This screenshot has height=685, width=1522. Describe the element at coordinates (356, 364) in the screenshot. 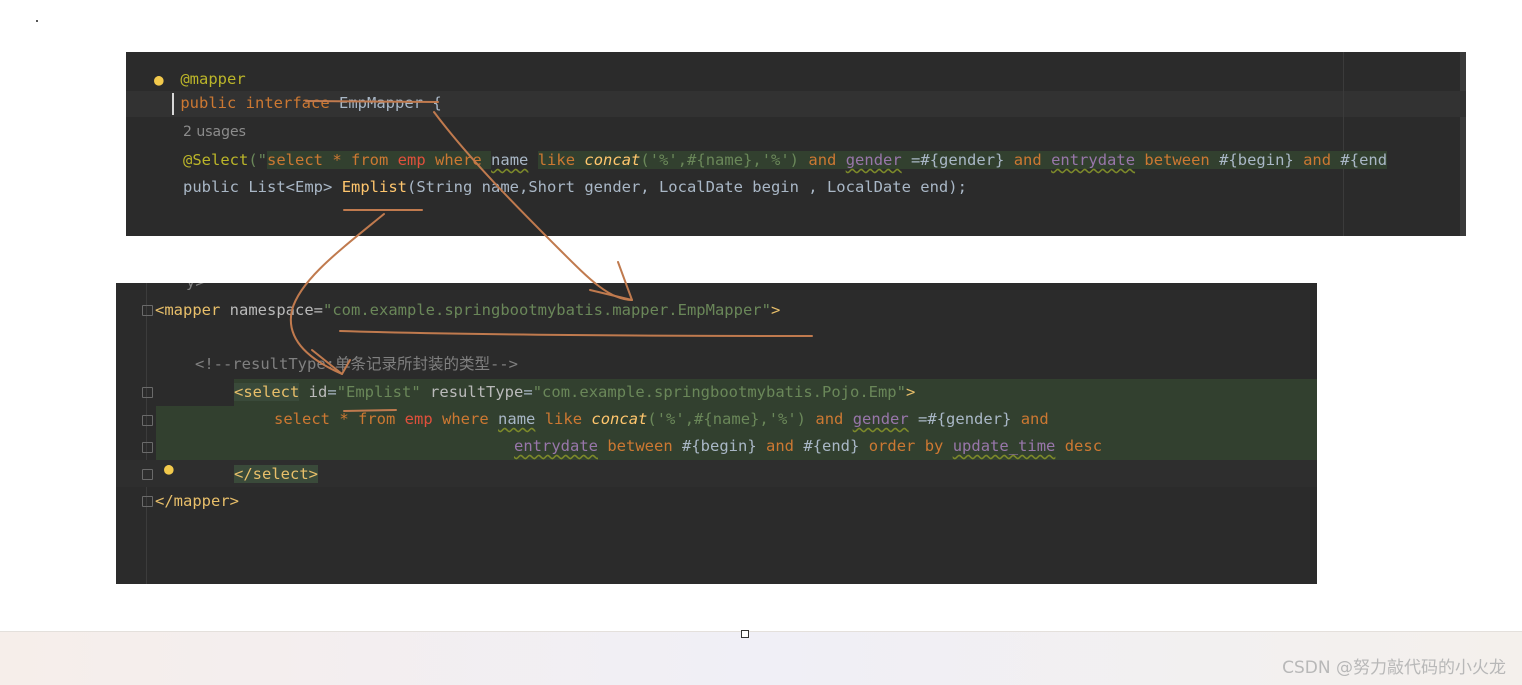

I see `code-line-comment: <!--resultType:单条记录所封装的类型-->` at that location.